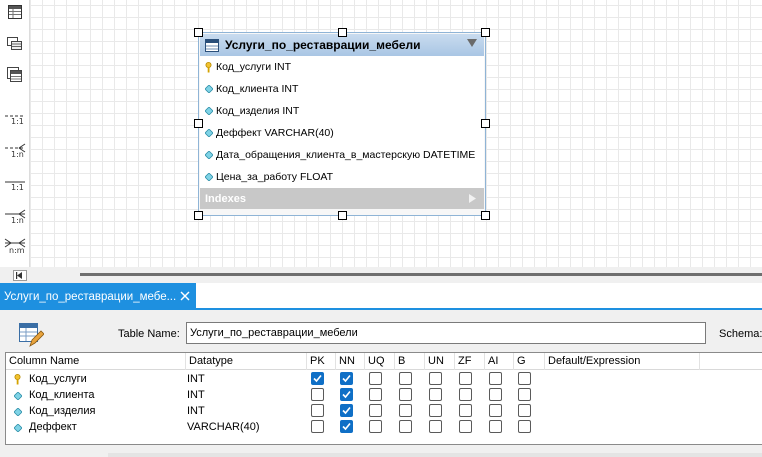  I want to click on column-name-cell: Деффект, so click(53, 427).